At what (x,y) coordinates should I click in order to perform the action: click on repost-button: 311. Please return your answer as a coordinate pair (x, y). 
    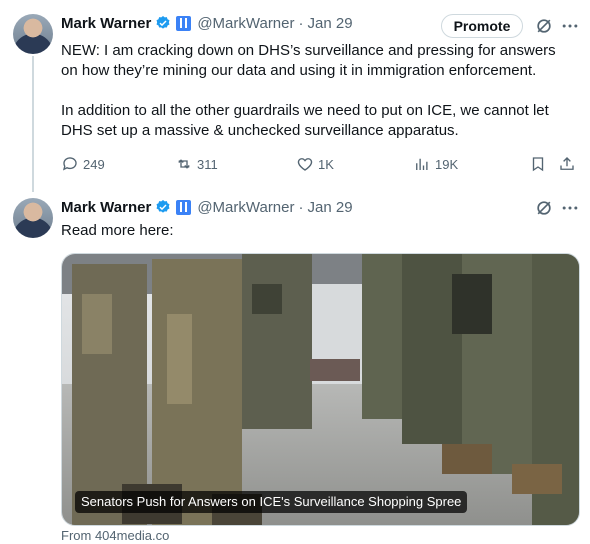
    Looking at the image, I should click on (196, 164).